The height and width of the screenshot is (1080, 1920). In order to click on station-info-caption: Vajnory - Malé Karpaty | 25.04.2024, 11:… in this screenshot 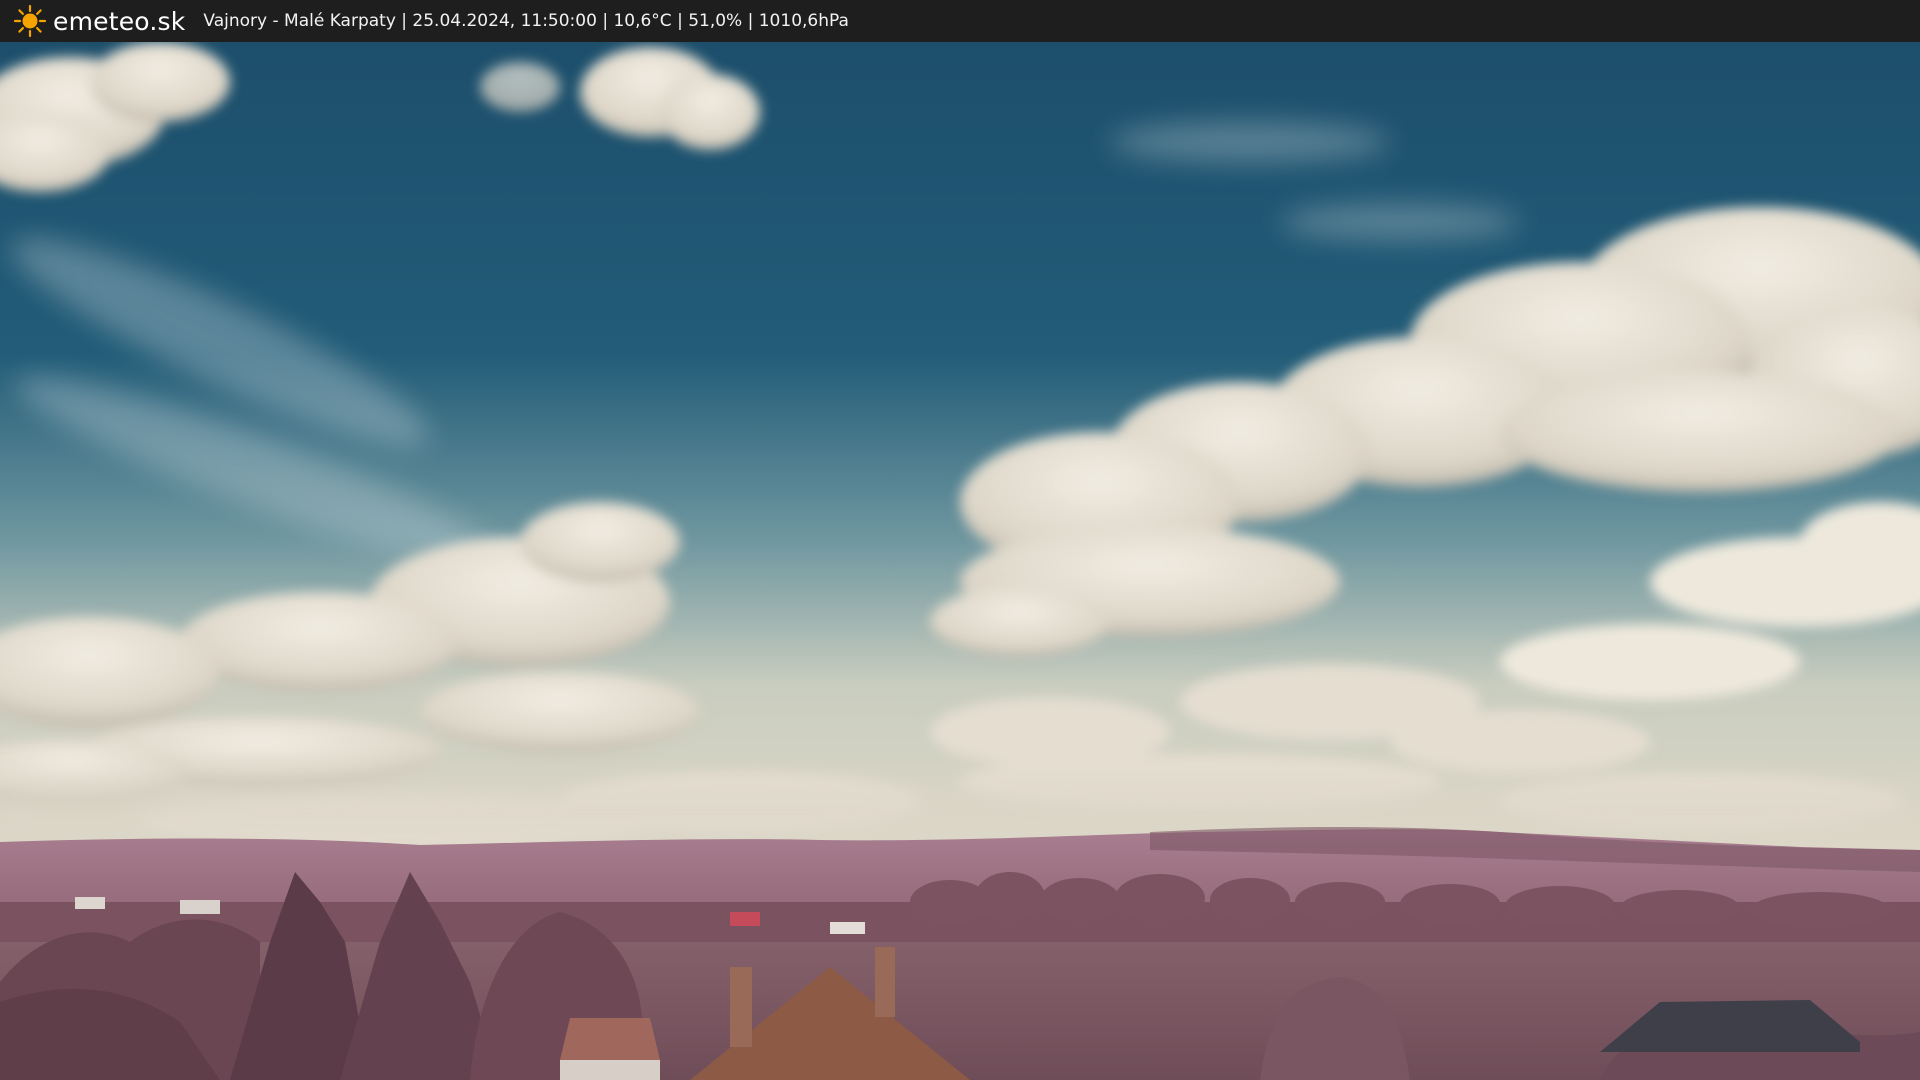, I will do `click(526, 21)`.